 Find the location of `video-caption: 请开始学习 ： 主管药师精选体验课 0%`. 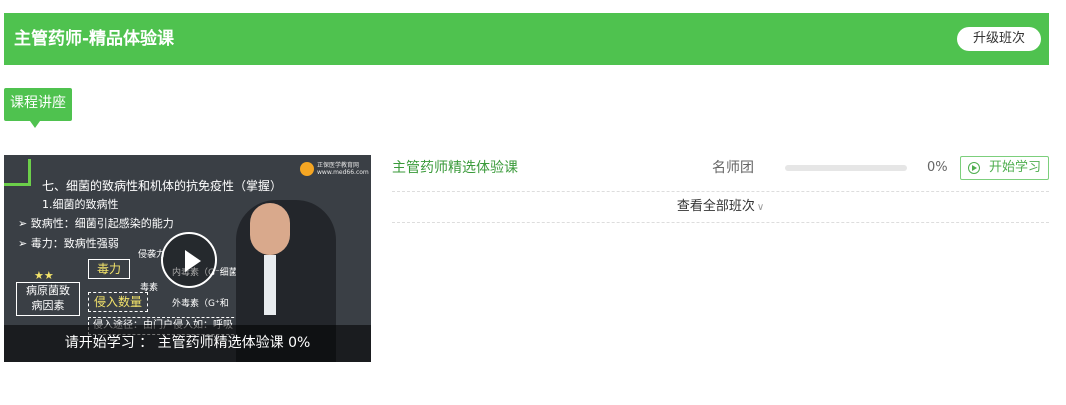

video-caption: 请开始学习 ： 主管药师精选体验课 0% is located at coordinates (187, 343).